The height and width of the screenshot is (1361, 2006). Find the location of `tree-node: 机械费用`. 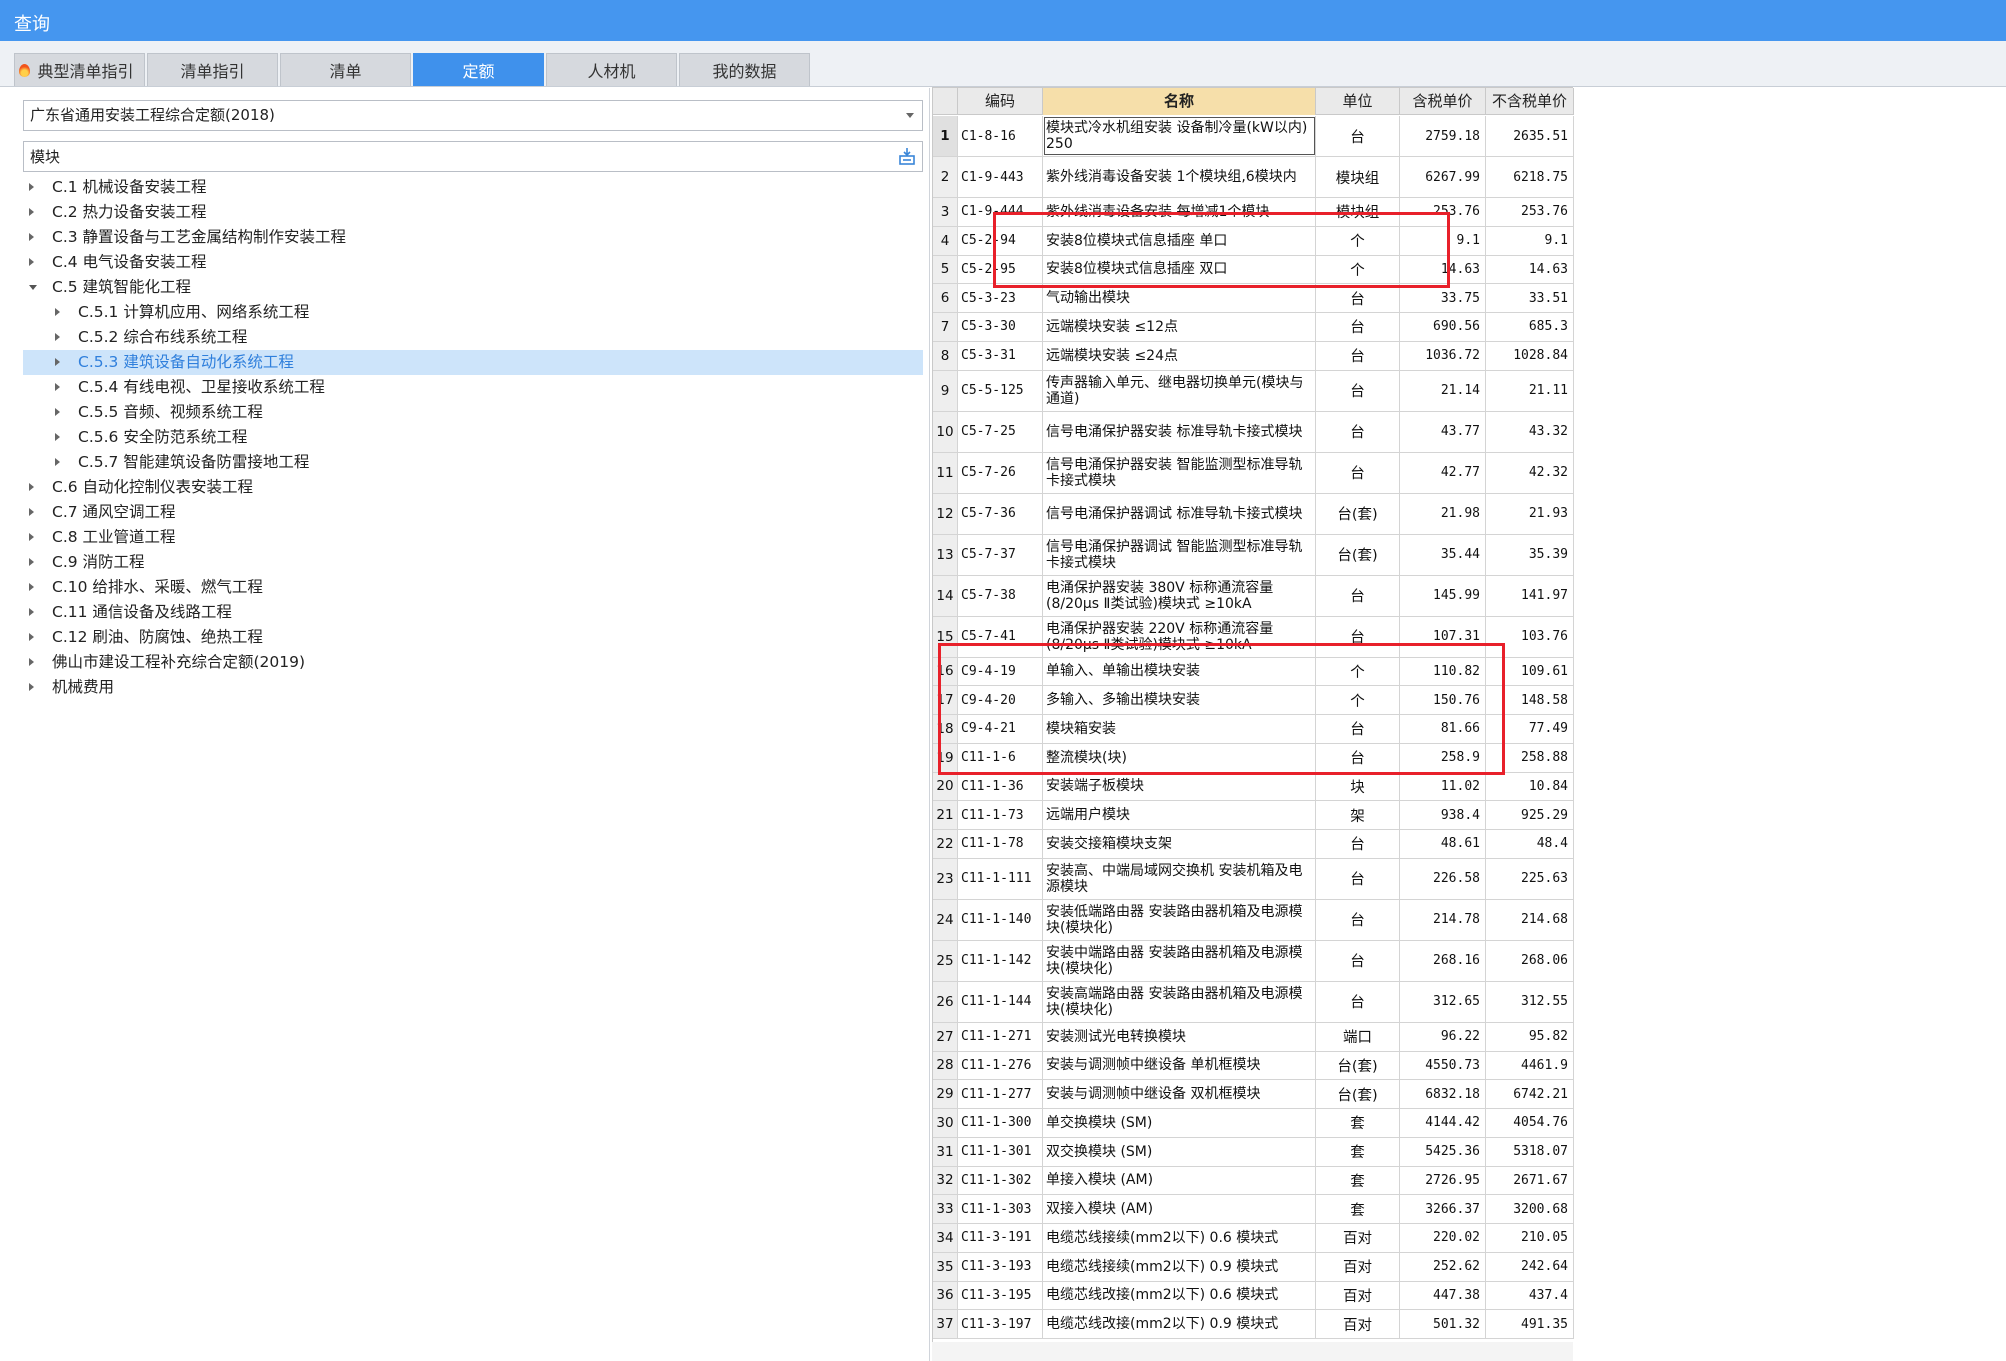

tree-node: 机械费用 is located at coordinates (473, 687).